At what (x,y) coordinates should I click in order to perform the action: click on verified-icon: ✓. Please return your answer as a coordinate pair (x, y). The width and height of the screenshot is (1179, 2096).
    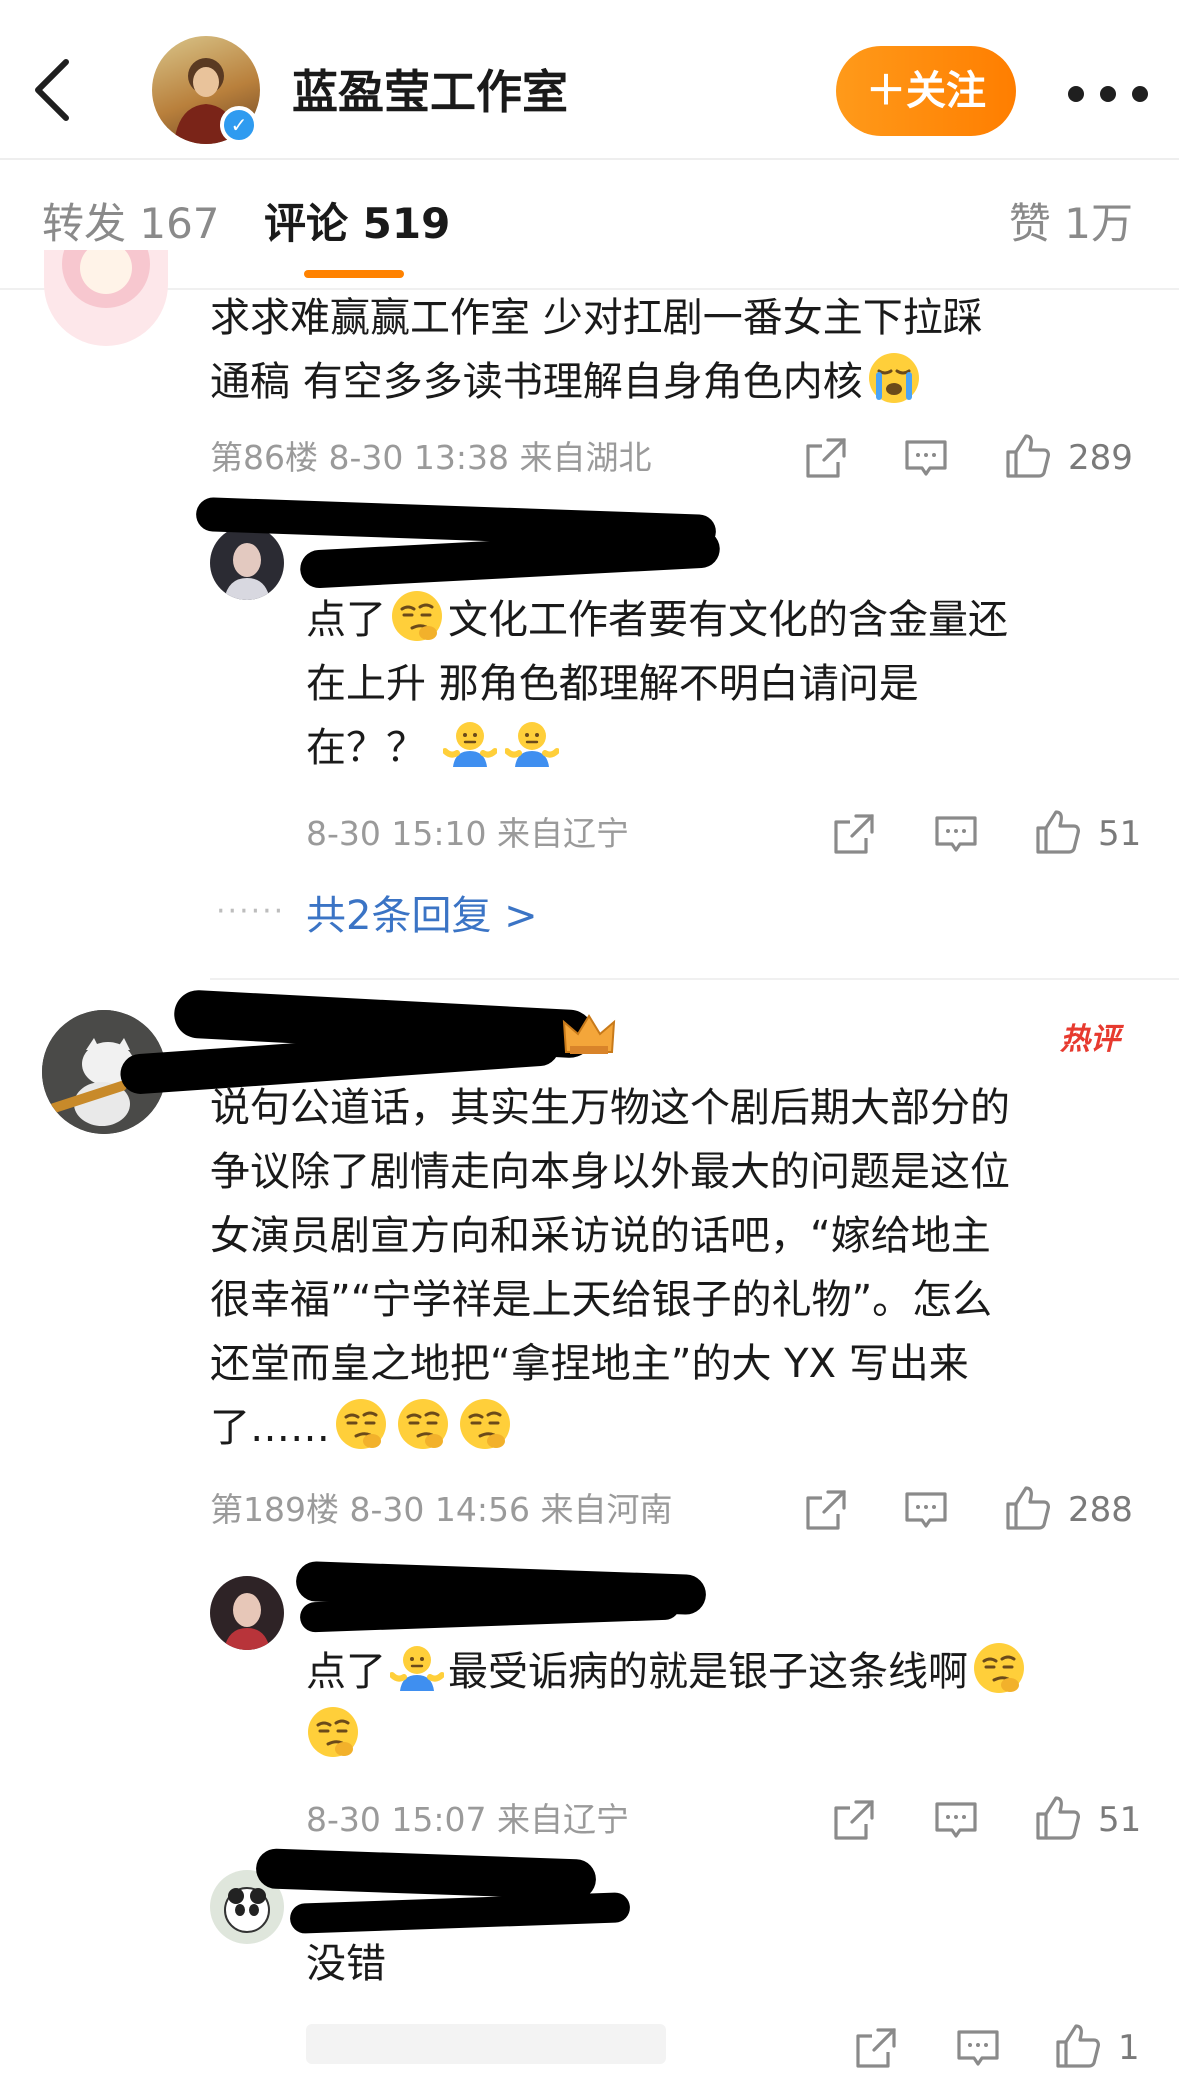
    Looking at the image, I should click on (239, 125).